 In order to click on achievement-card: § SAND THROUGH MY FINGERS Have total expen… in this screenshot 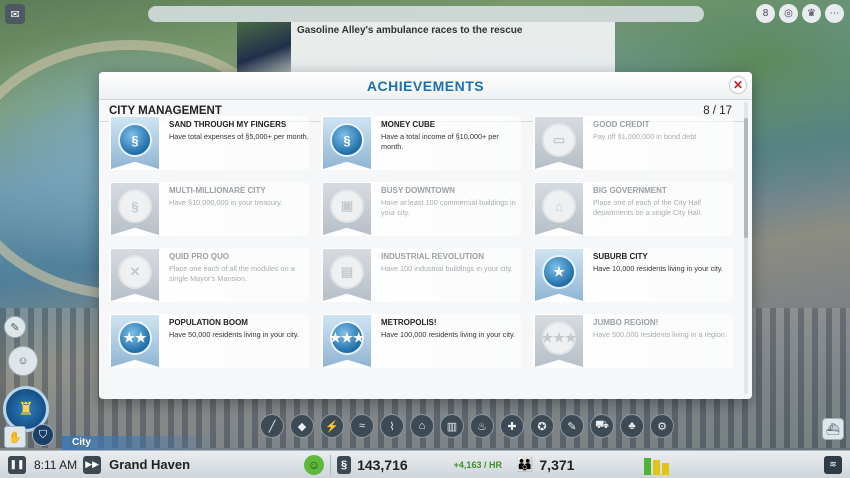, I will do `click(209, 143)`.